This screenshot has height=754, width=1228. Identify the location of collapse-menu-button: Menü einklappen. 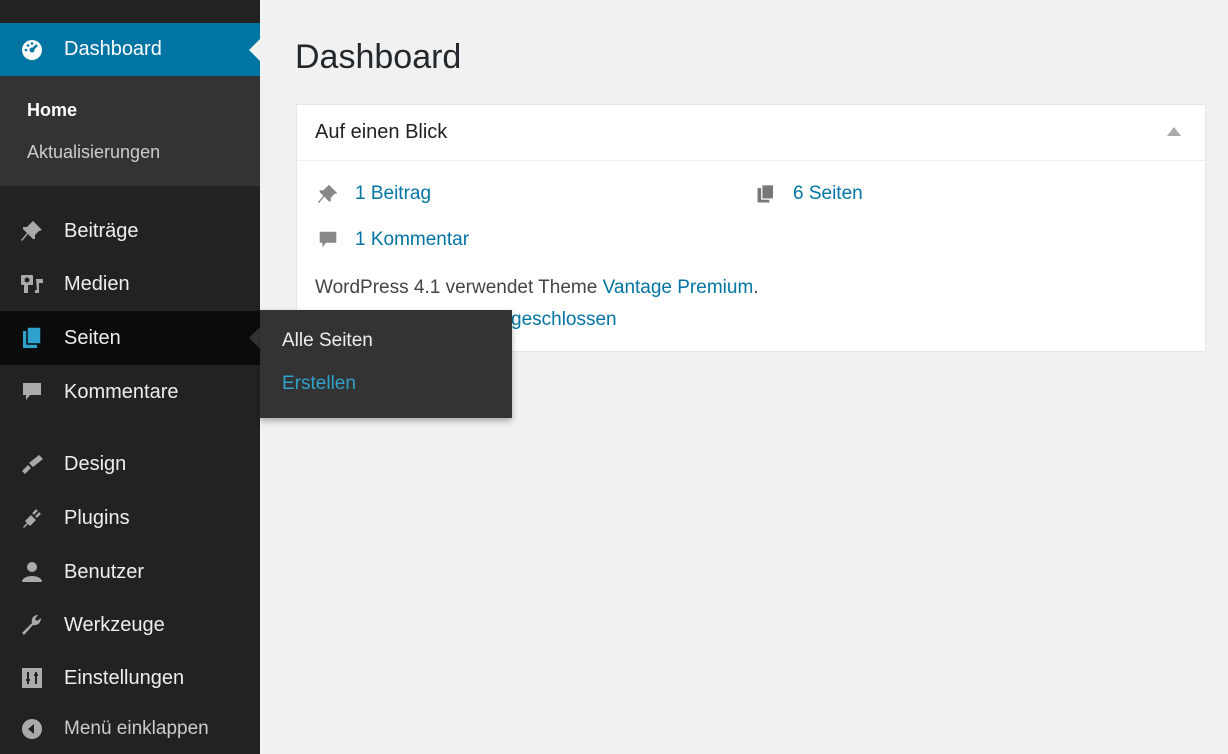
(130, 729).